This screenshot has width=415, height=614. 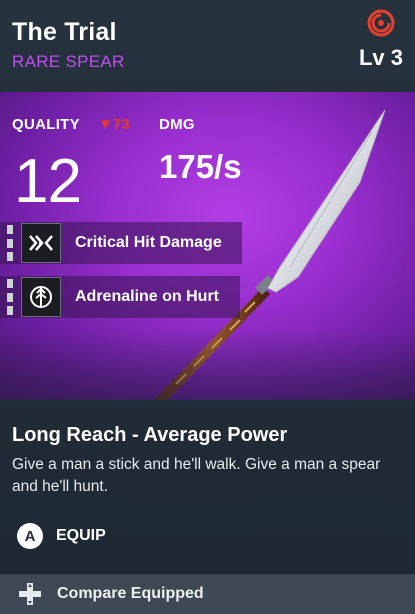 What do you see at coordinates (207, 594) in the screenshot?
I see `compare-equipped-button: Compare Equipped` at bounding box center [207, 594].